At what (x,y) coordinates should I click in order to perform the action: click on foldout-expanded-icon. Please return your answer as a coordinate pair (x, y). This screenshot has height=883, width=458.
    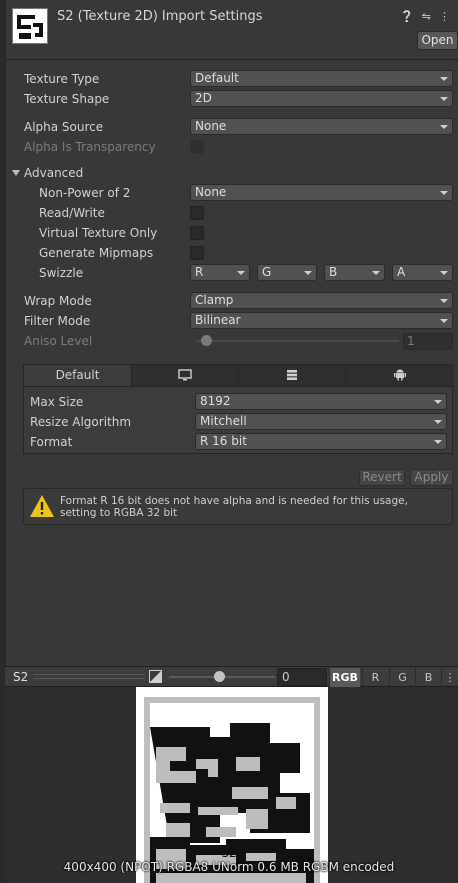
    Looking at the image, I should click on (16, 173).